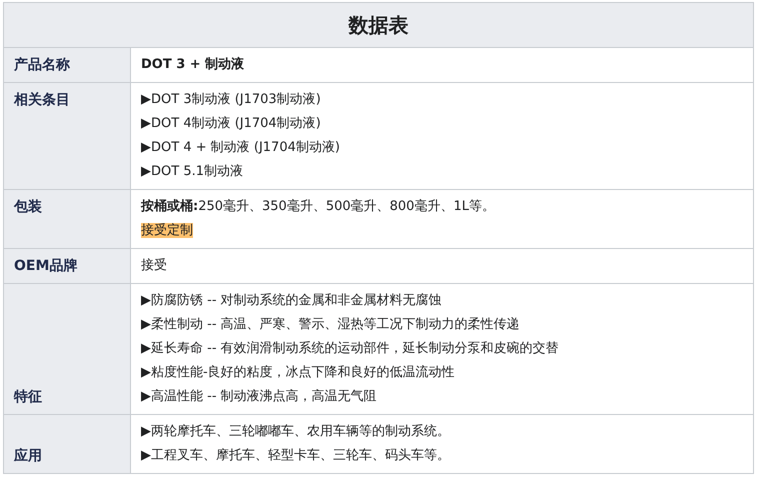  What do you see at coordinates (67, 266) in the screenshot?
I see `row-label: OEM品牌` at bounding box center [67, 266].